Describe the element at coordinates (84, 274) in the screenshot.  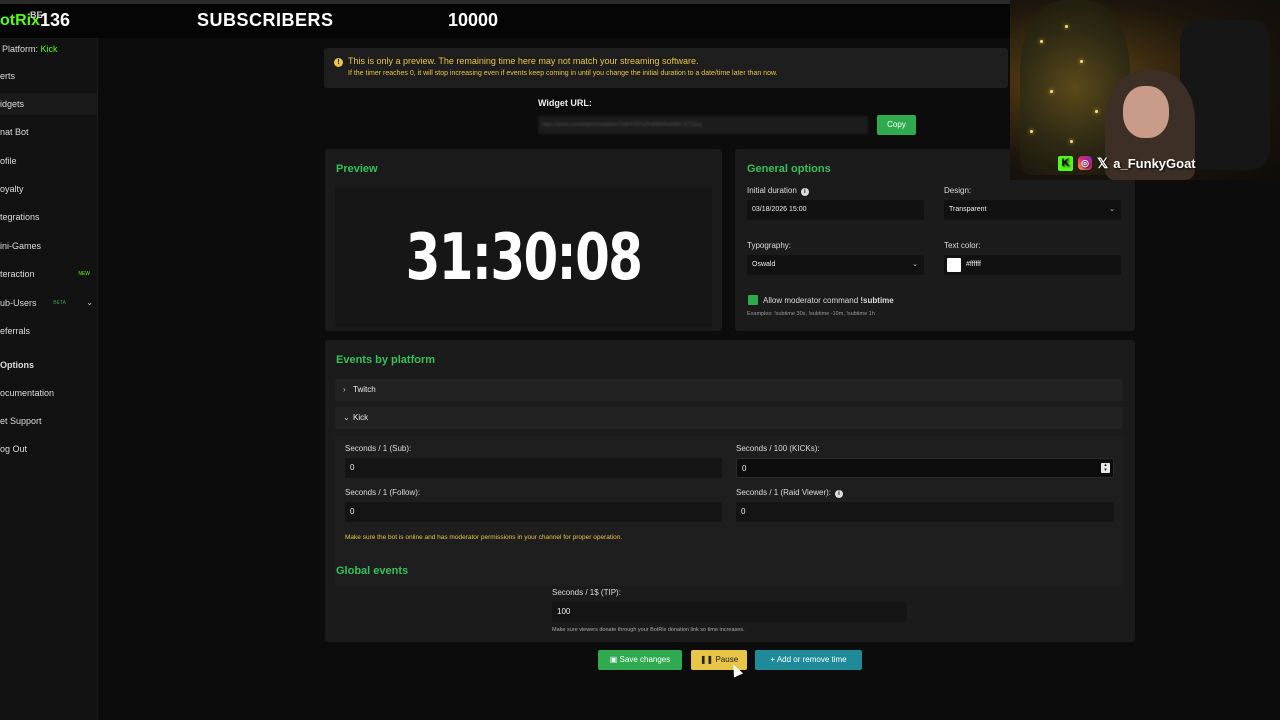
I see `new-badge: NEW` at that location.